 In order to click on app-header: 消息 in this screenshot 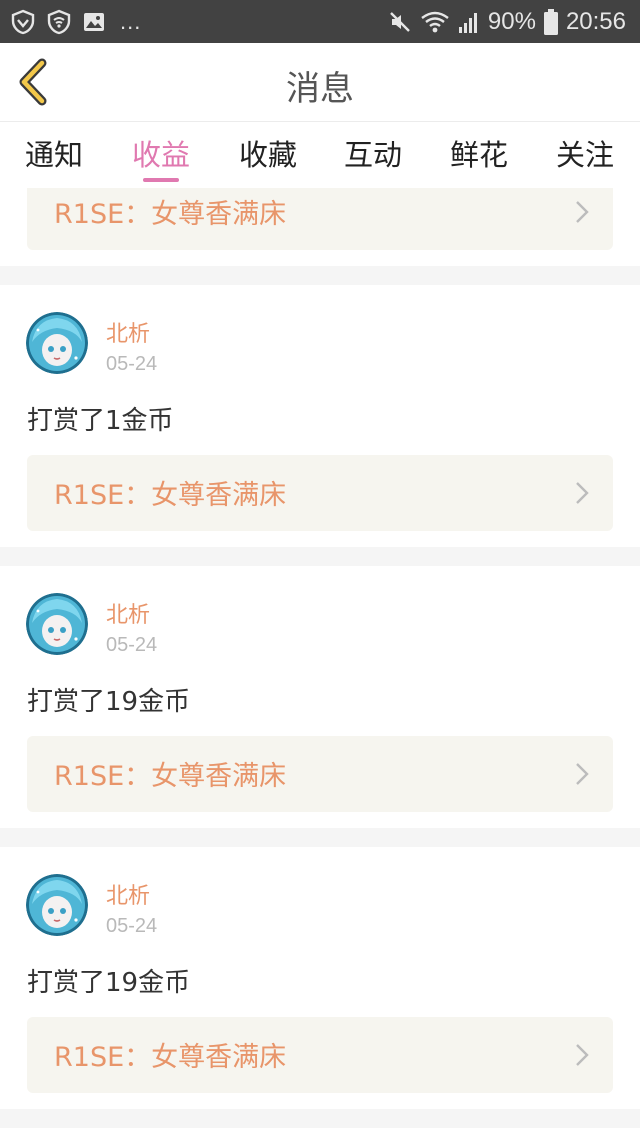, I will do `click(320, 82)`.